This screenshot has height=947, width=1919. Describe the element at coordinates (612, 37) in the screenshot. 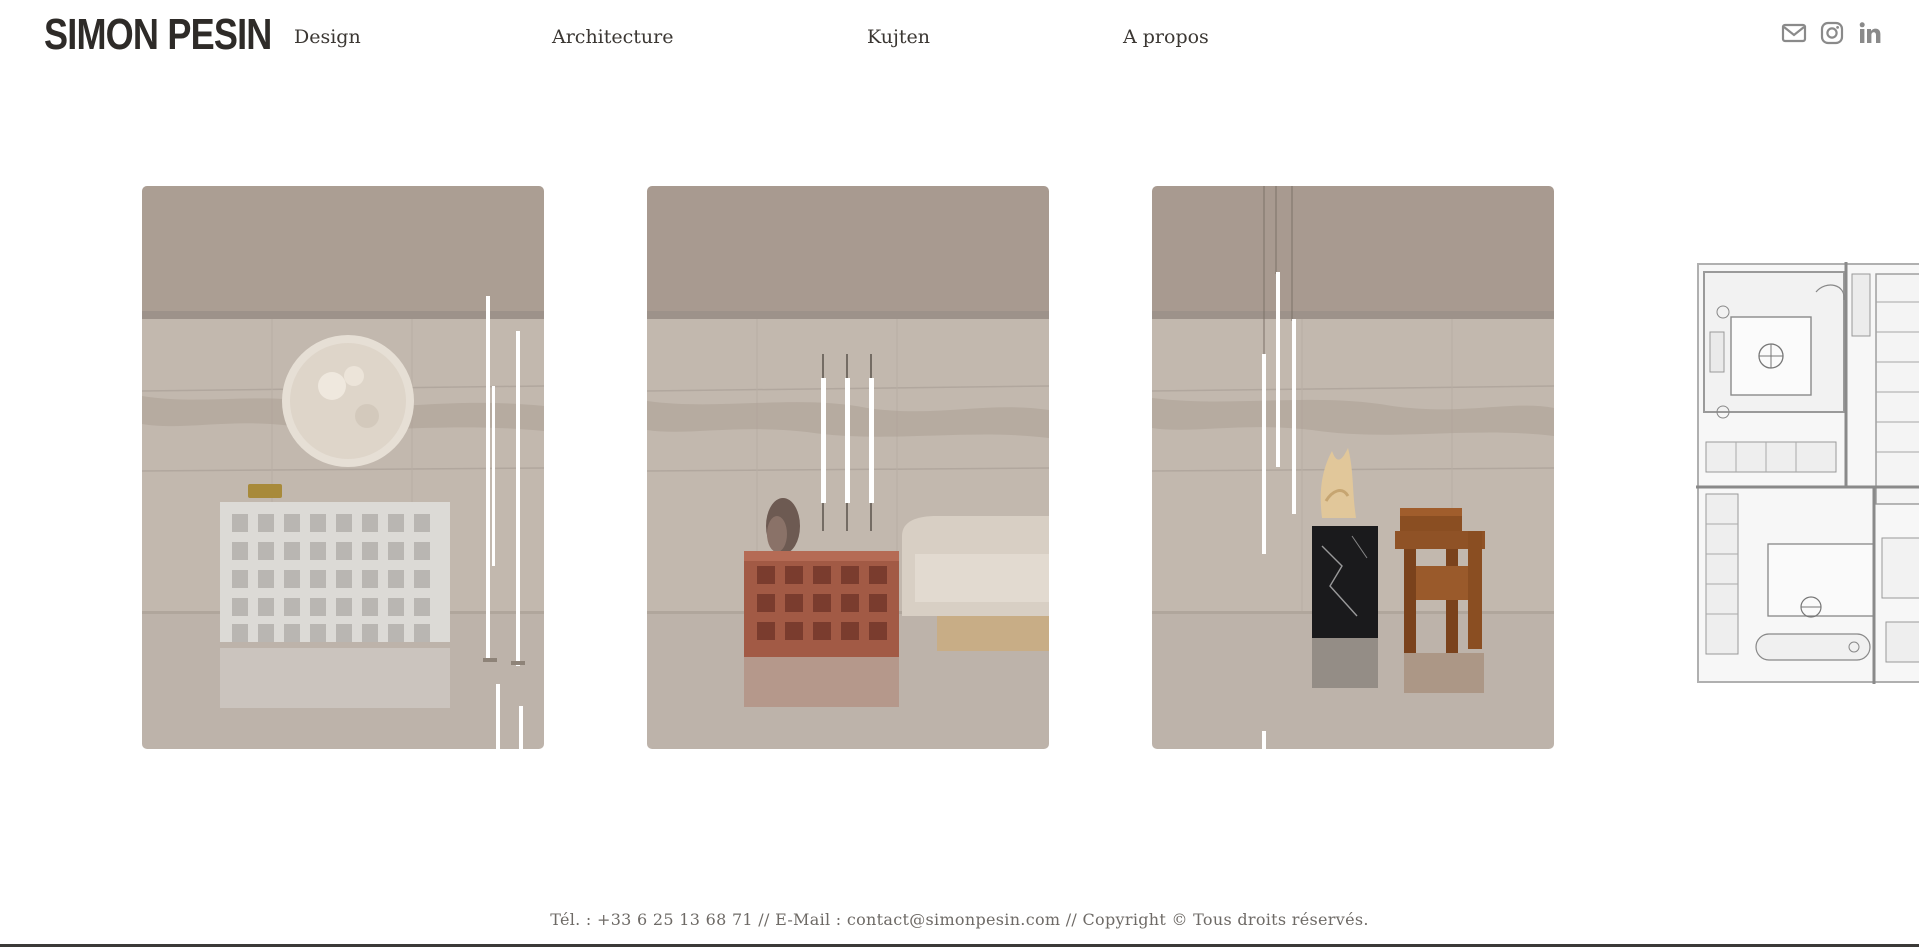

I see `nav-architecture: Architecture` at that location.